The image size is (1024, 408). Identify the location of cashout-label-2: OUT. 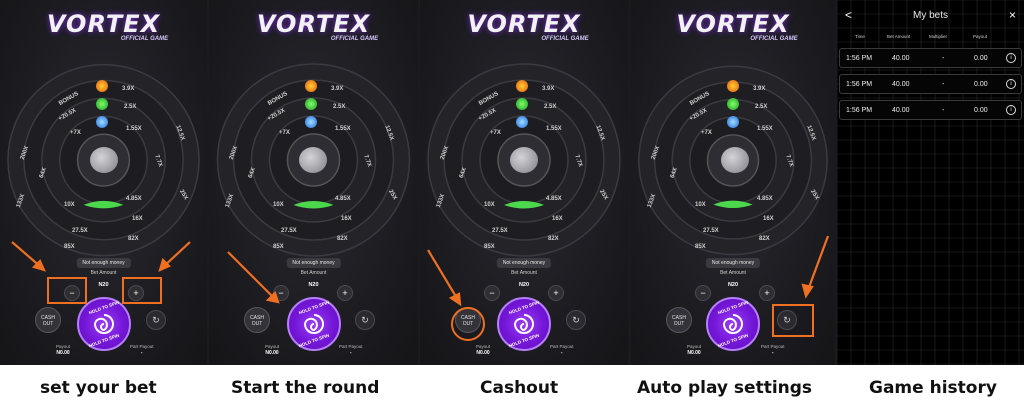
(257, 324).